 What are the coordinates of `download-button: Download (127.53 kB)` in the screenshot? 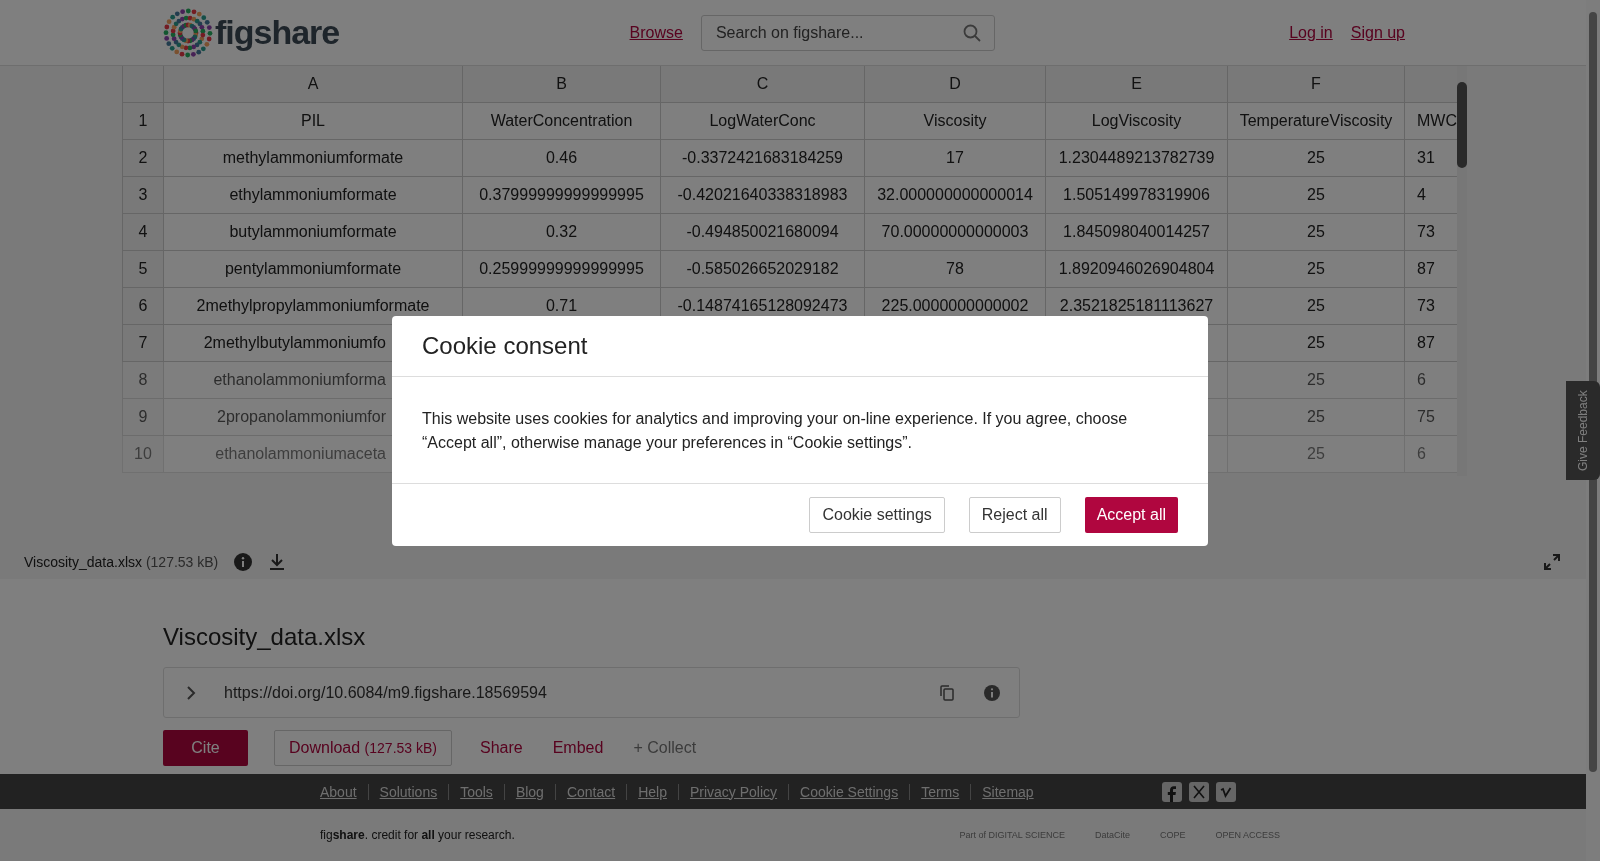 It's located at (363, 748).